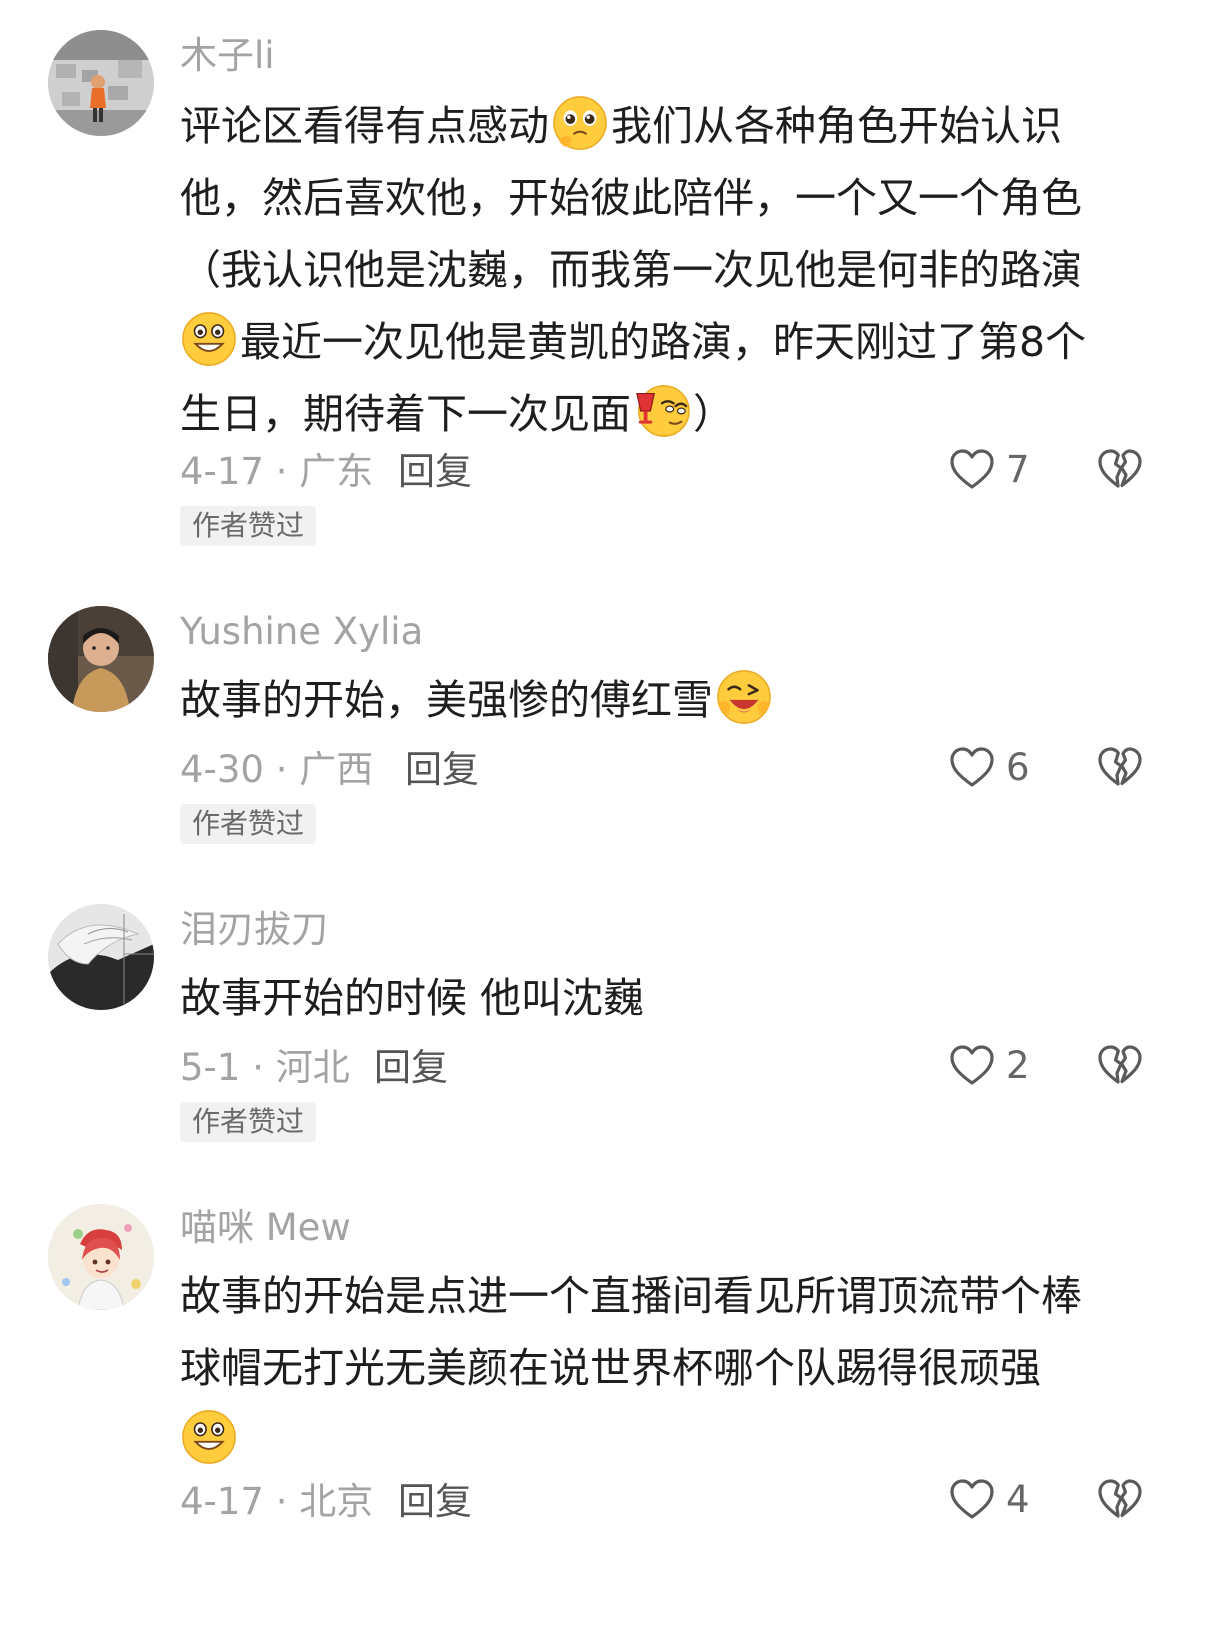 The height and width of the screenshot is (1643, 1206). I want to click on username: 木子li, so click(227, 56).